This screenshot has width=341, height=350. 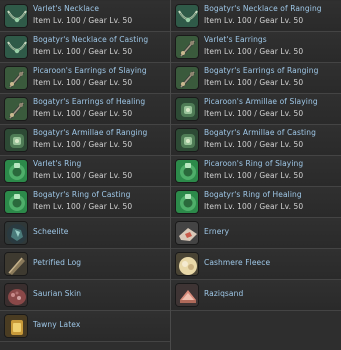 What do you see at coordinates (90, 132) in the screenshot?
I see `item-name: Bogatyr's Armillae of Ranging` at bounding box center [90, 132].